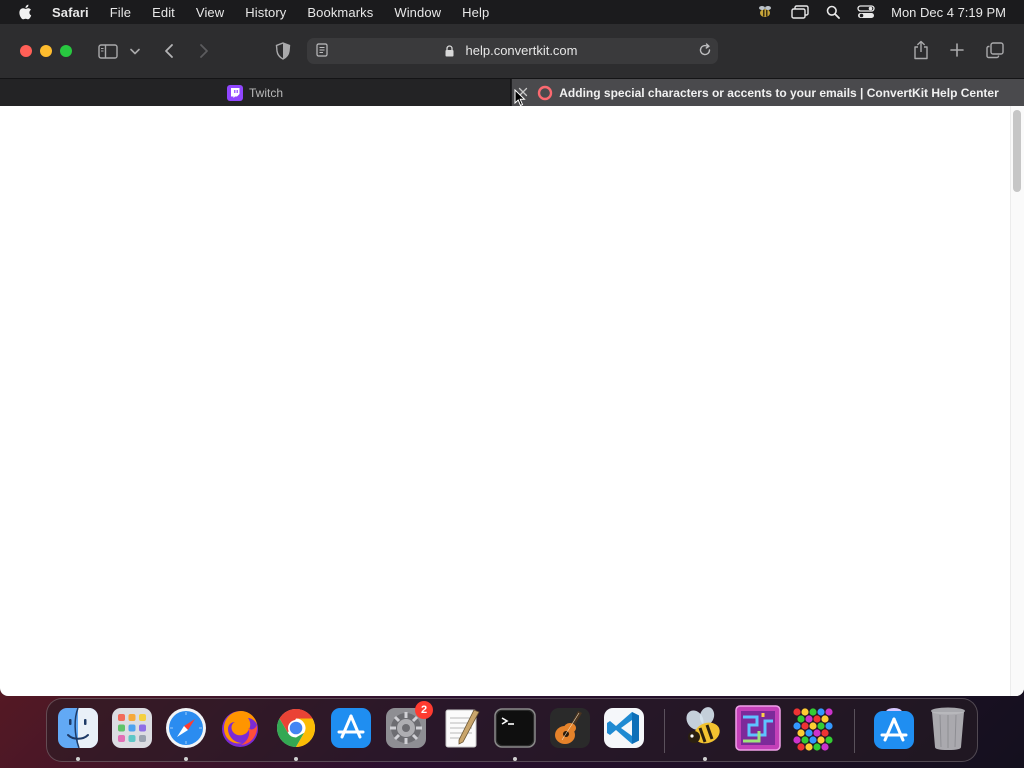  I want to click on dock-textedit, so click(461, 728).